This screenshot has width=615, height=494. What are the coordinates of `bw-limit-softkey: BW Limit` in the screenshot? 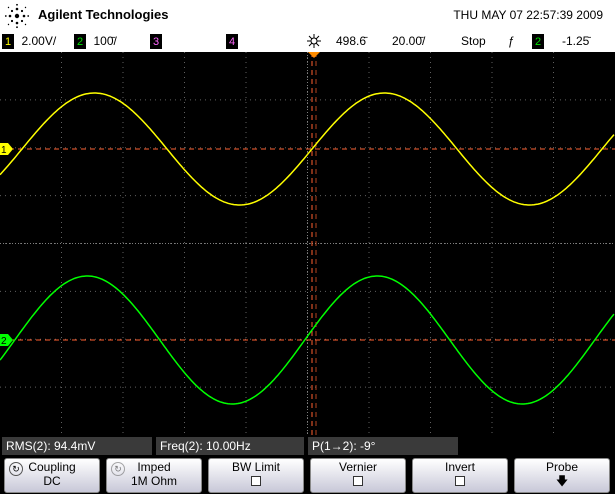 It's located at (256, 475).